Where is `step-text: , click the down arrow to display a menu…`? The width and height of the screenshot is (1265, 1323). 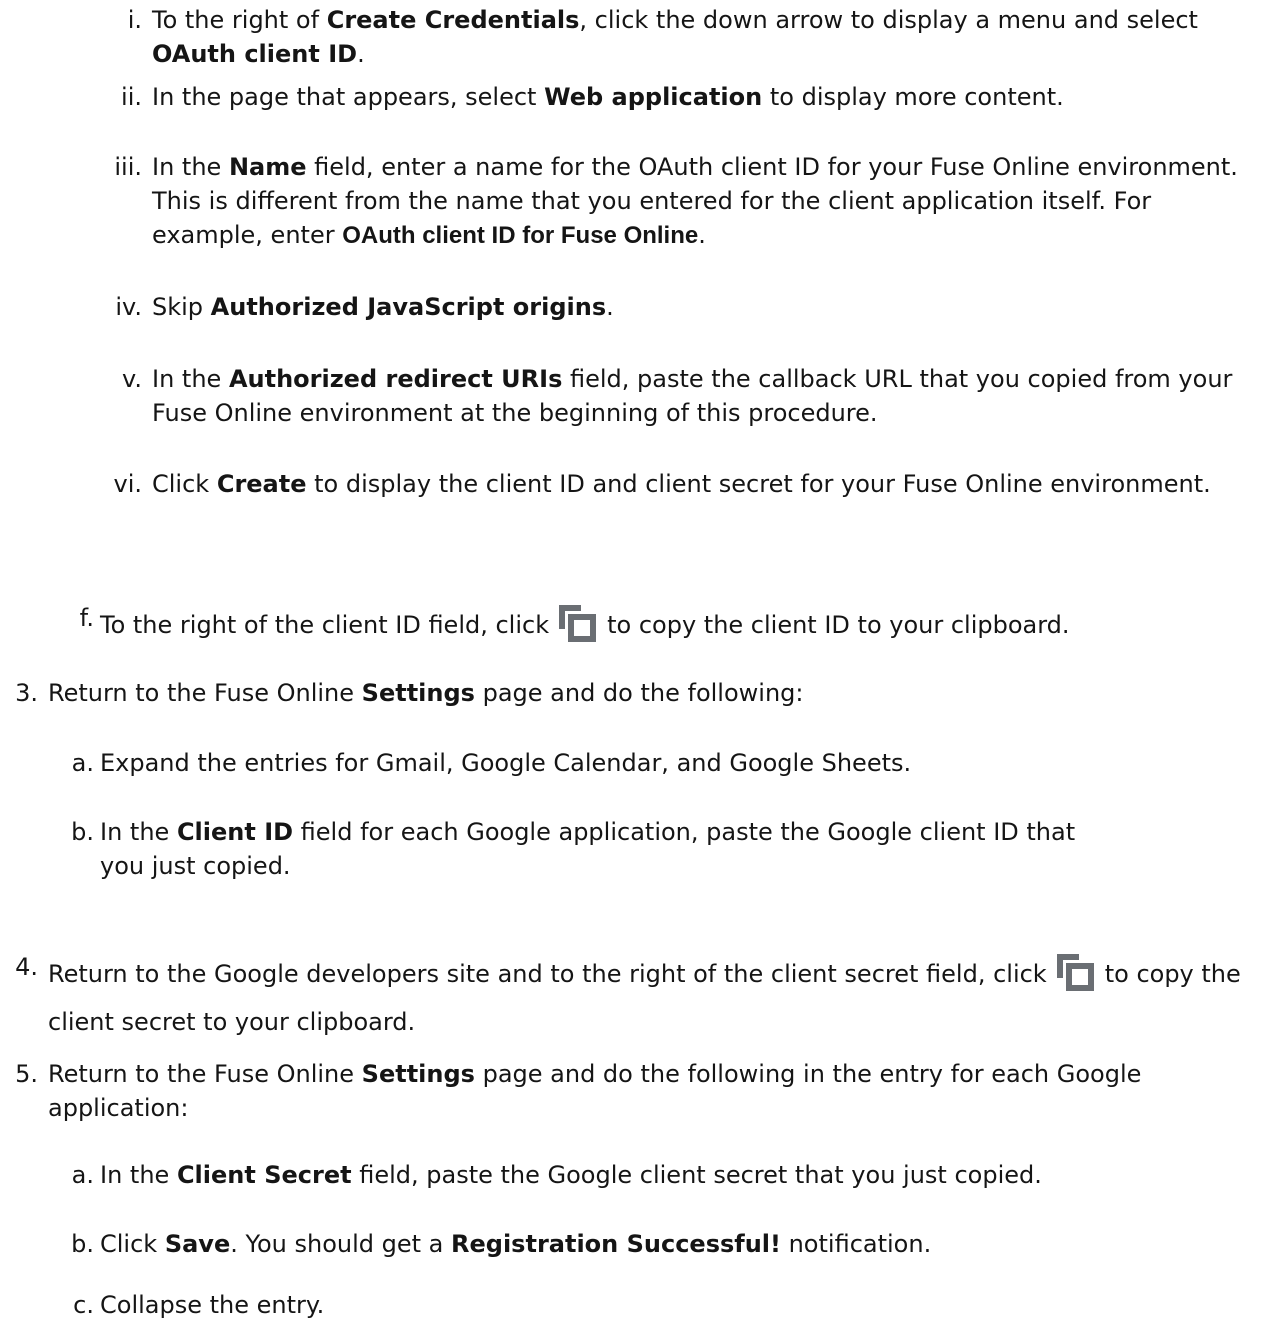 step-text: , click the down arrow to display a menu… is located at coordinates (888, 20).